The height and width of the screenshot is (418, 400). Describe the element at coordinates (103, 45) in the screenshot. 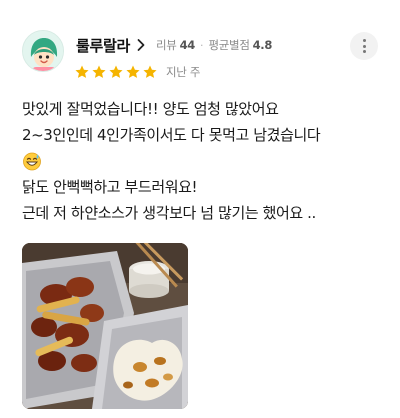

I see `author-name: 룰루랄라` at that location.